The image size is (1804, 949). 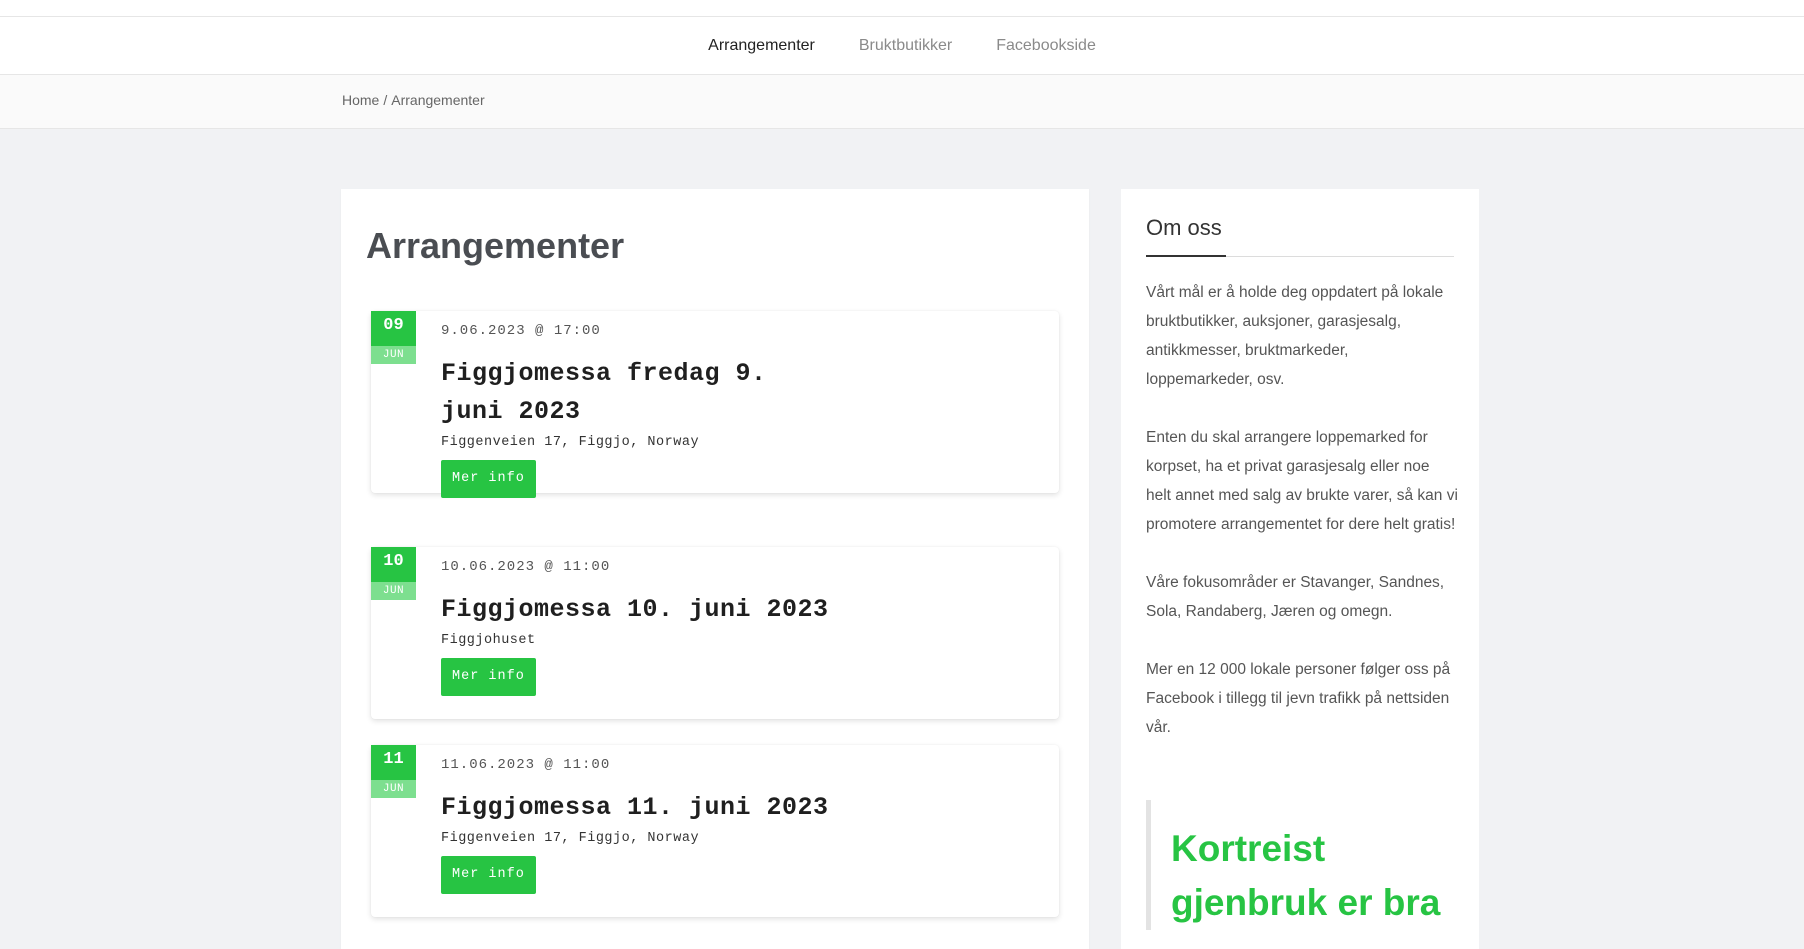 I want to click on nav-item-arrangementer: Arrangementer, so click(x=761, y=46).